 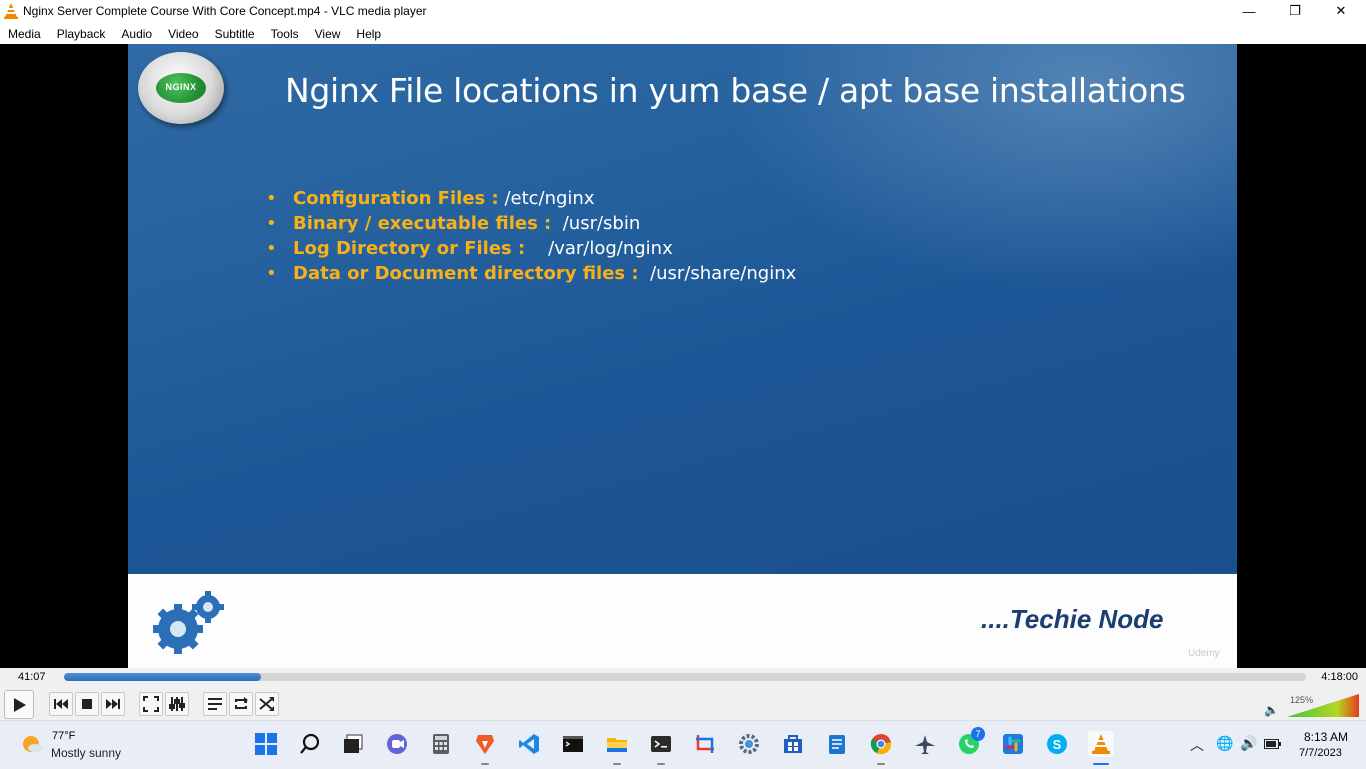 I want to click on taskbar-app-terminal, so click(x=661, y=748).